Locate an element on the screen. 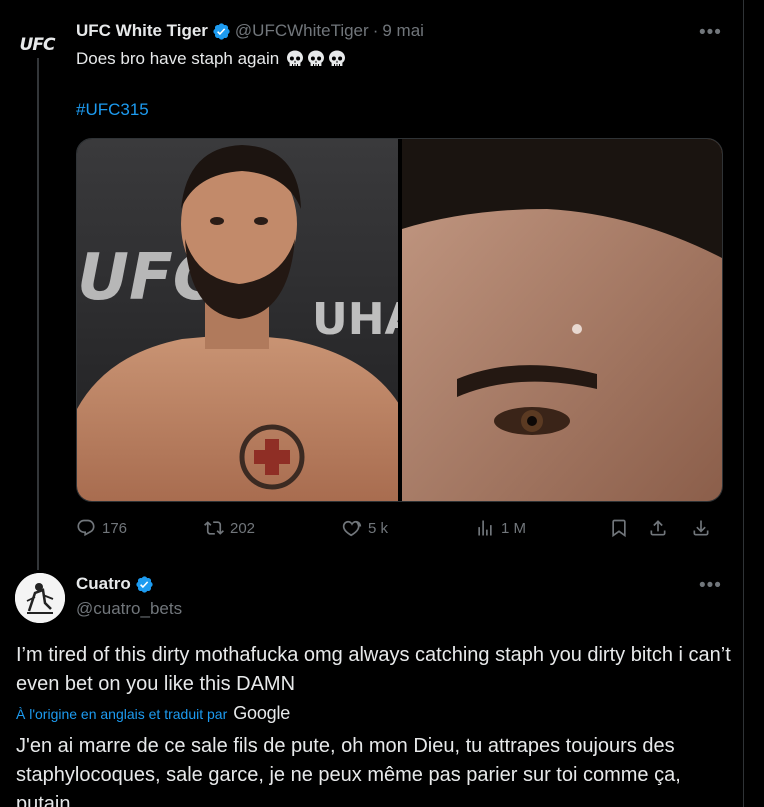 Image resolution: width=764 pixels, height=807 pixels. heart-icon is located at coordinates (352, 528).